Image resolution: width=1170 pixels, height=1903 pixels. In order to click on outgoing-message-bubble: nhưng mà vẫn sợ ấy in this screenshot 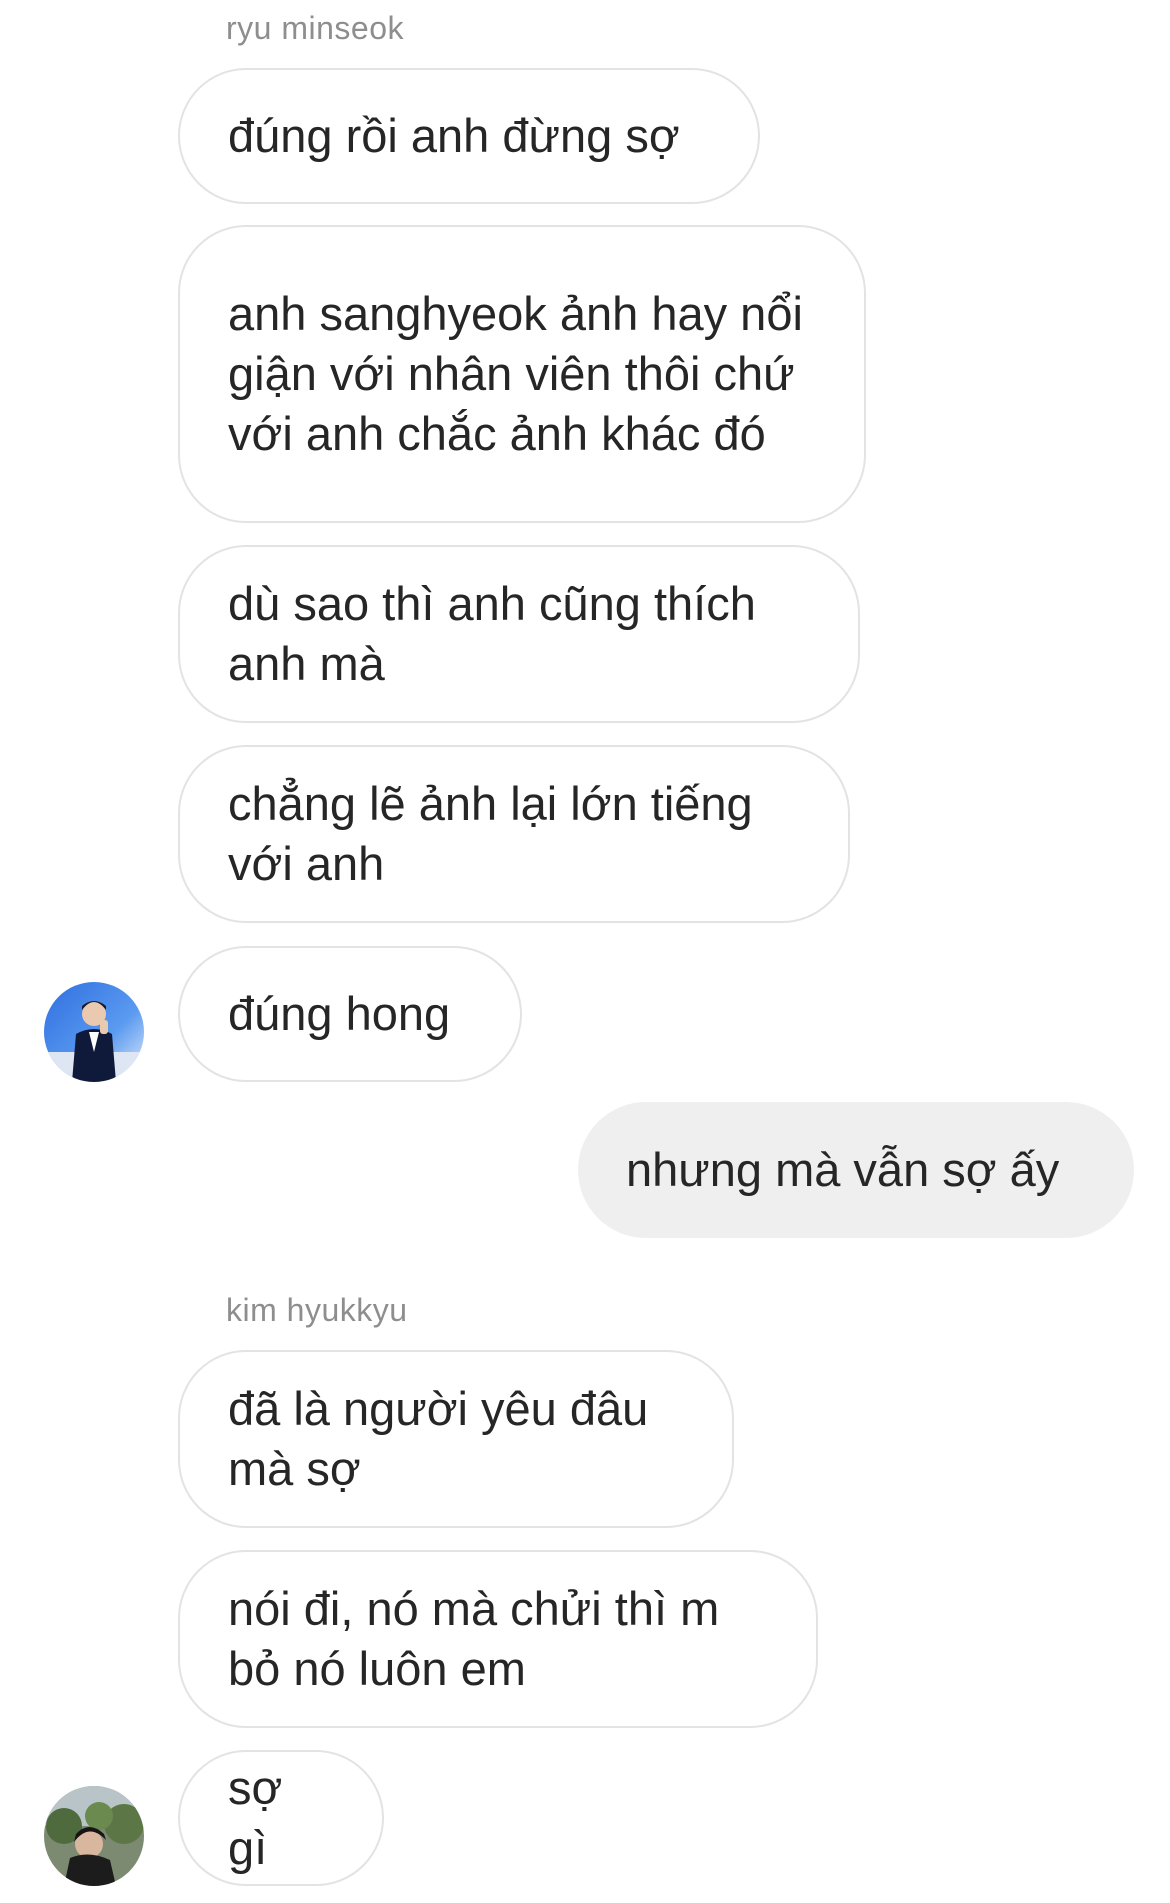, I will do `click(856, 1170)`.